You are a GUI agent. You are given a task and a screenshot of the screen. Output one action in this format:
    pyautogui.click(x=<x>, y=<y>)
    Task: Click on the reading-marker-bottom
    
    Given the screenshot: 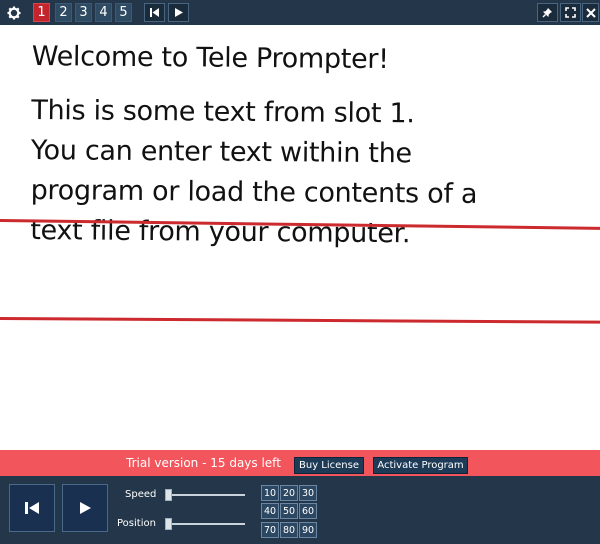 What is the action you would take?
    pyautogui.click(x=300, y=320)
    